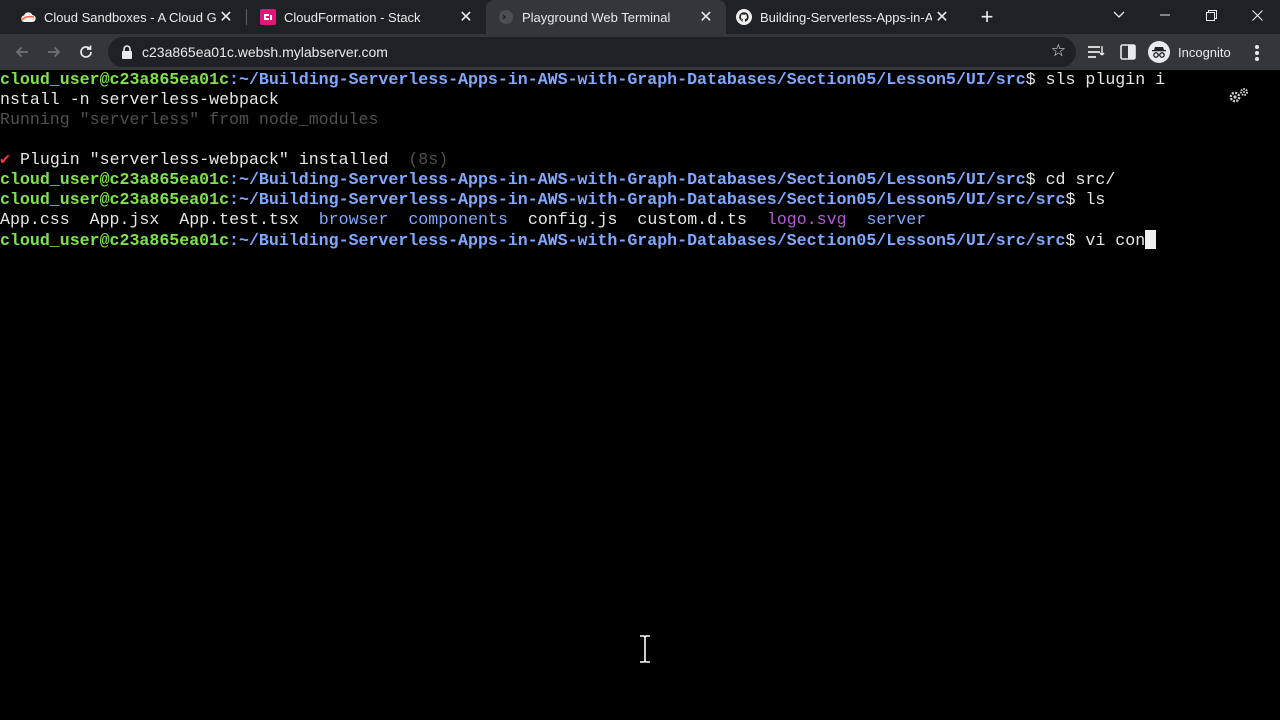  I want to click on incognito-label: Incognito, so click(1204, 52).